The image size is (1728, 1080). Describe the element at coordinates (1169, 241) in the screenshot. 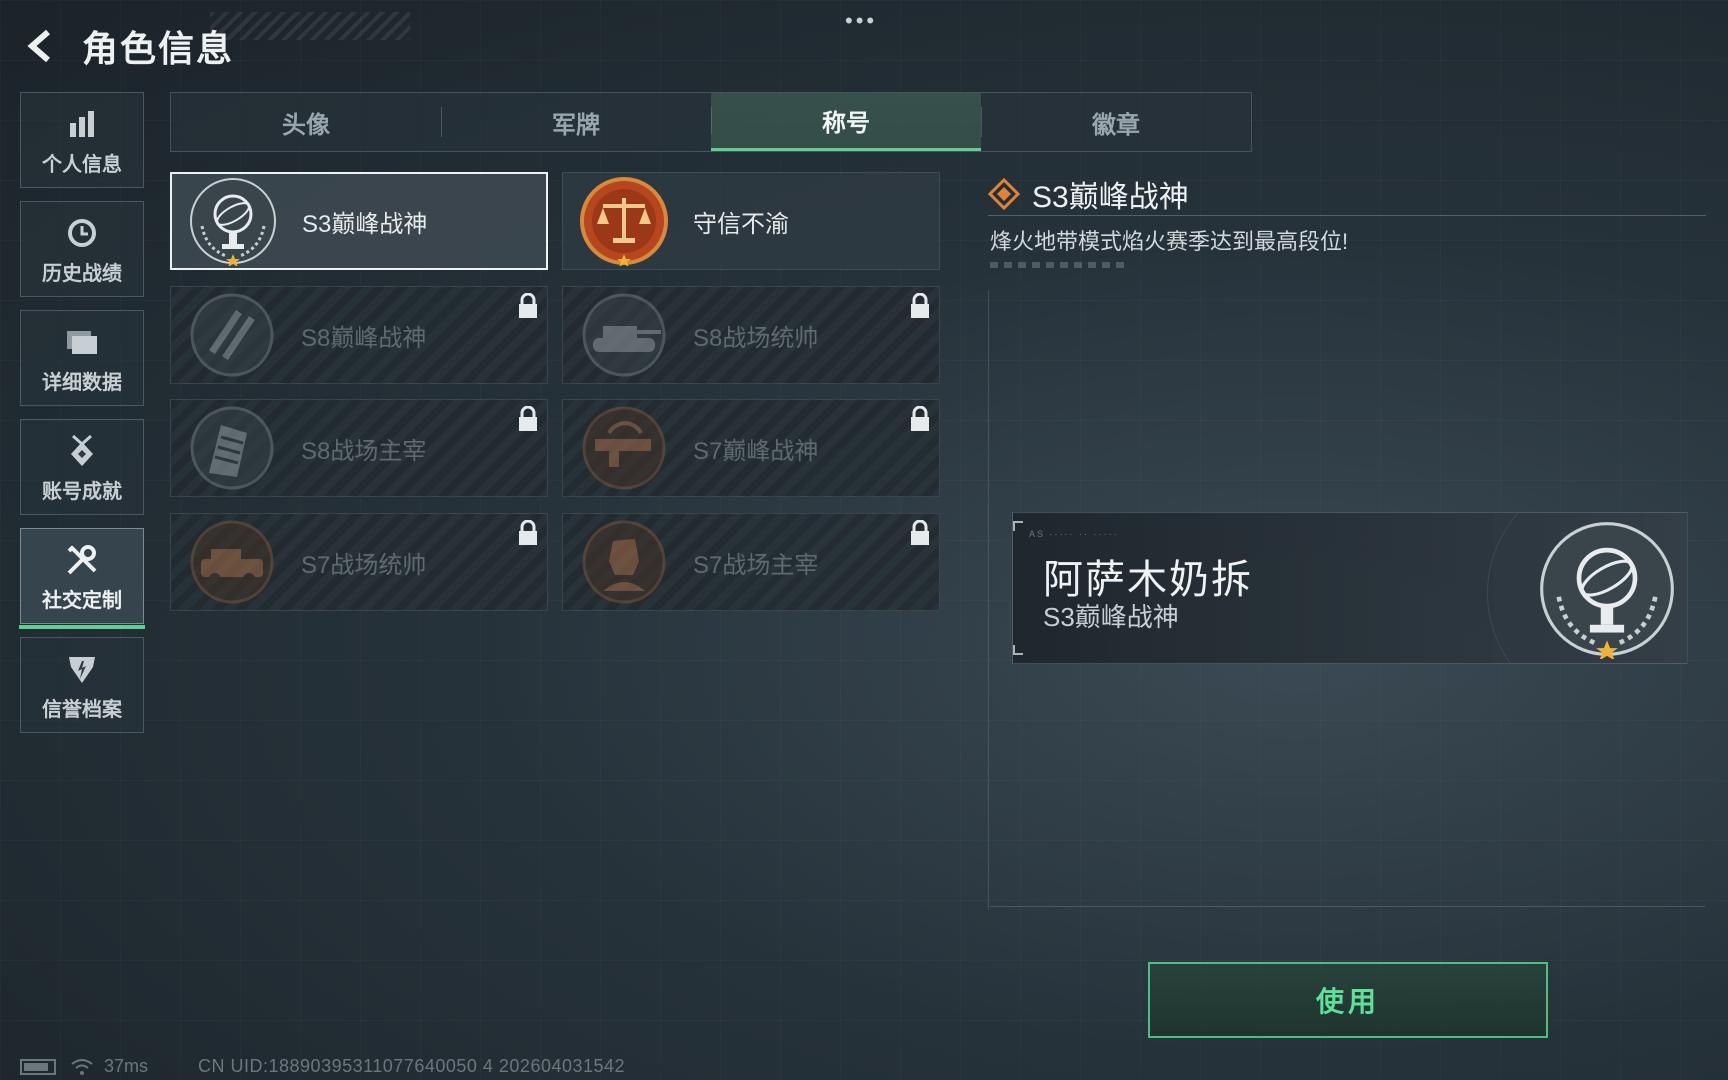

I see `detail-description: 烽火地带模式焰火赛季达到最高段位!` at that location.